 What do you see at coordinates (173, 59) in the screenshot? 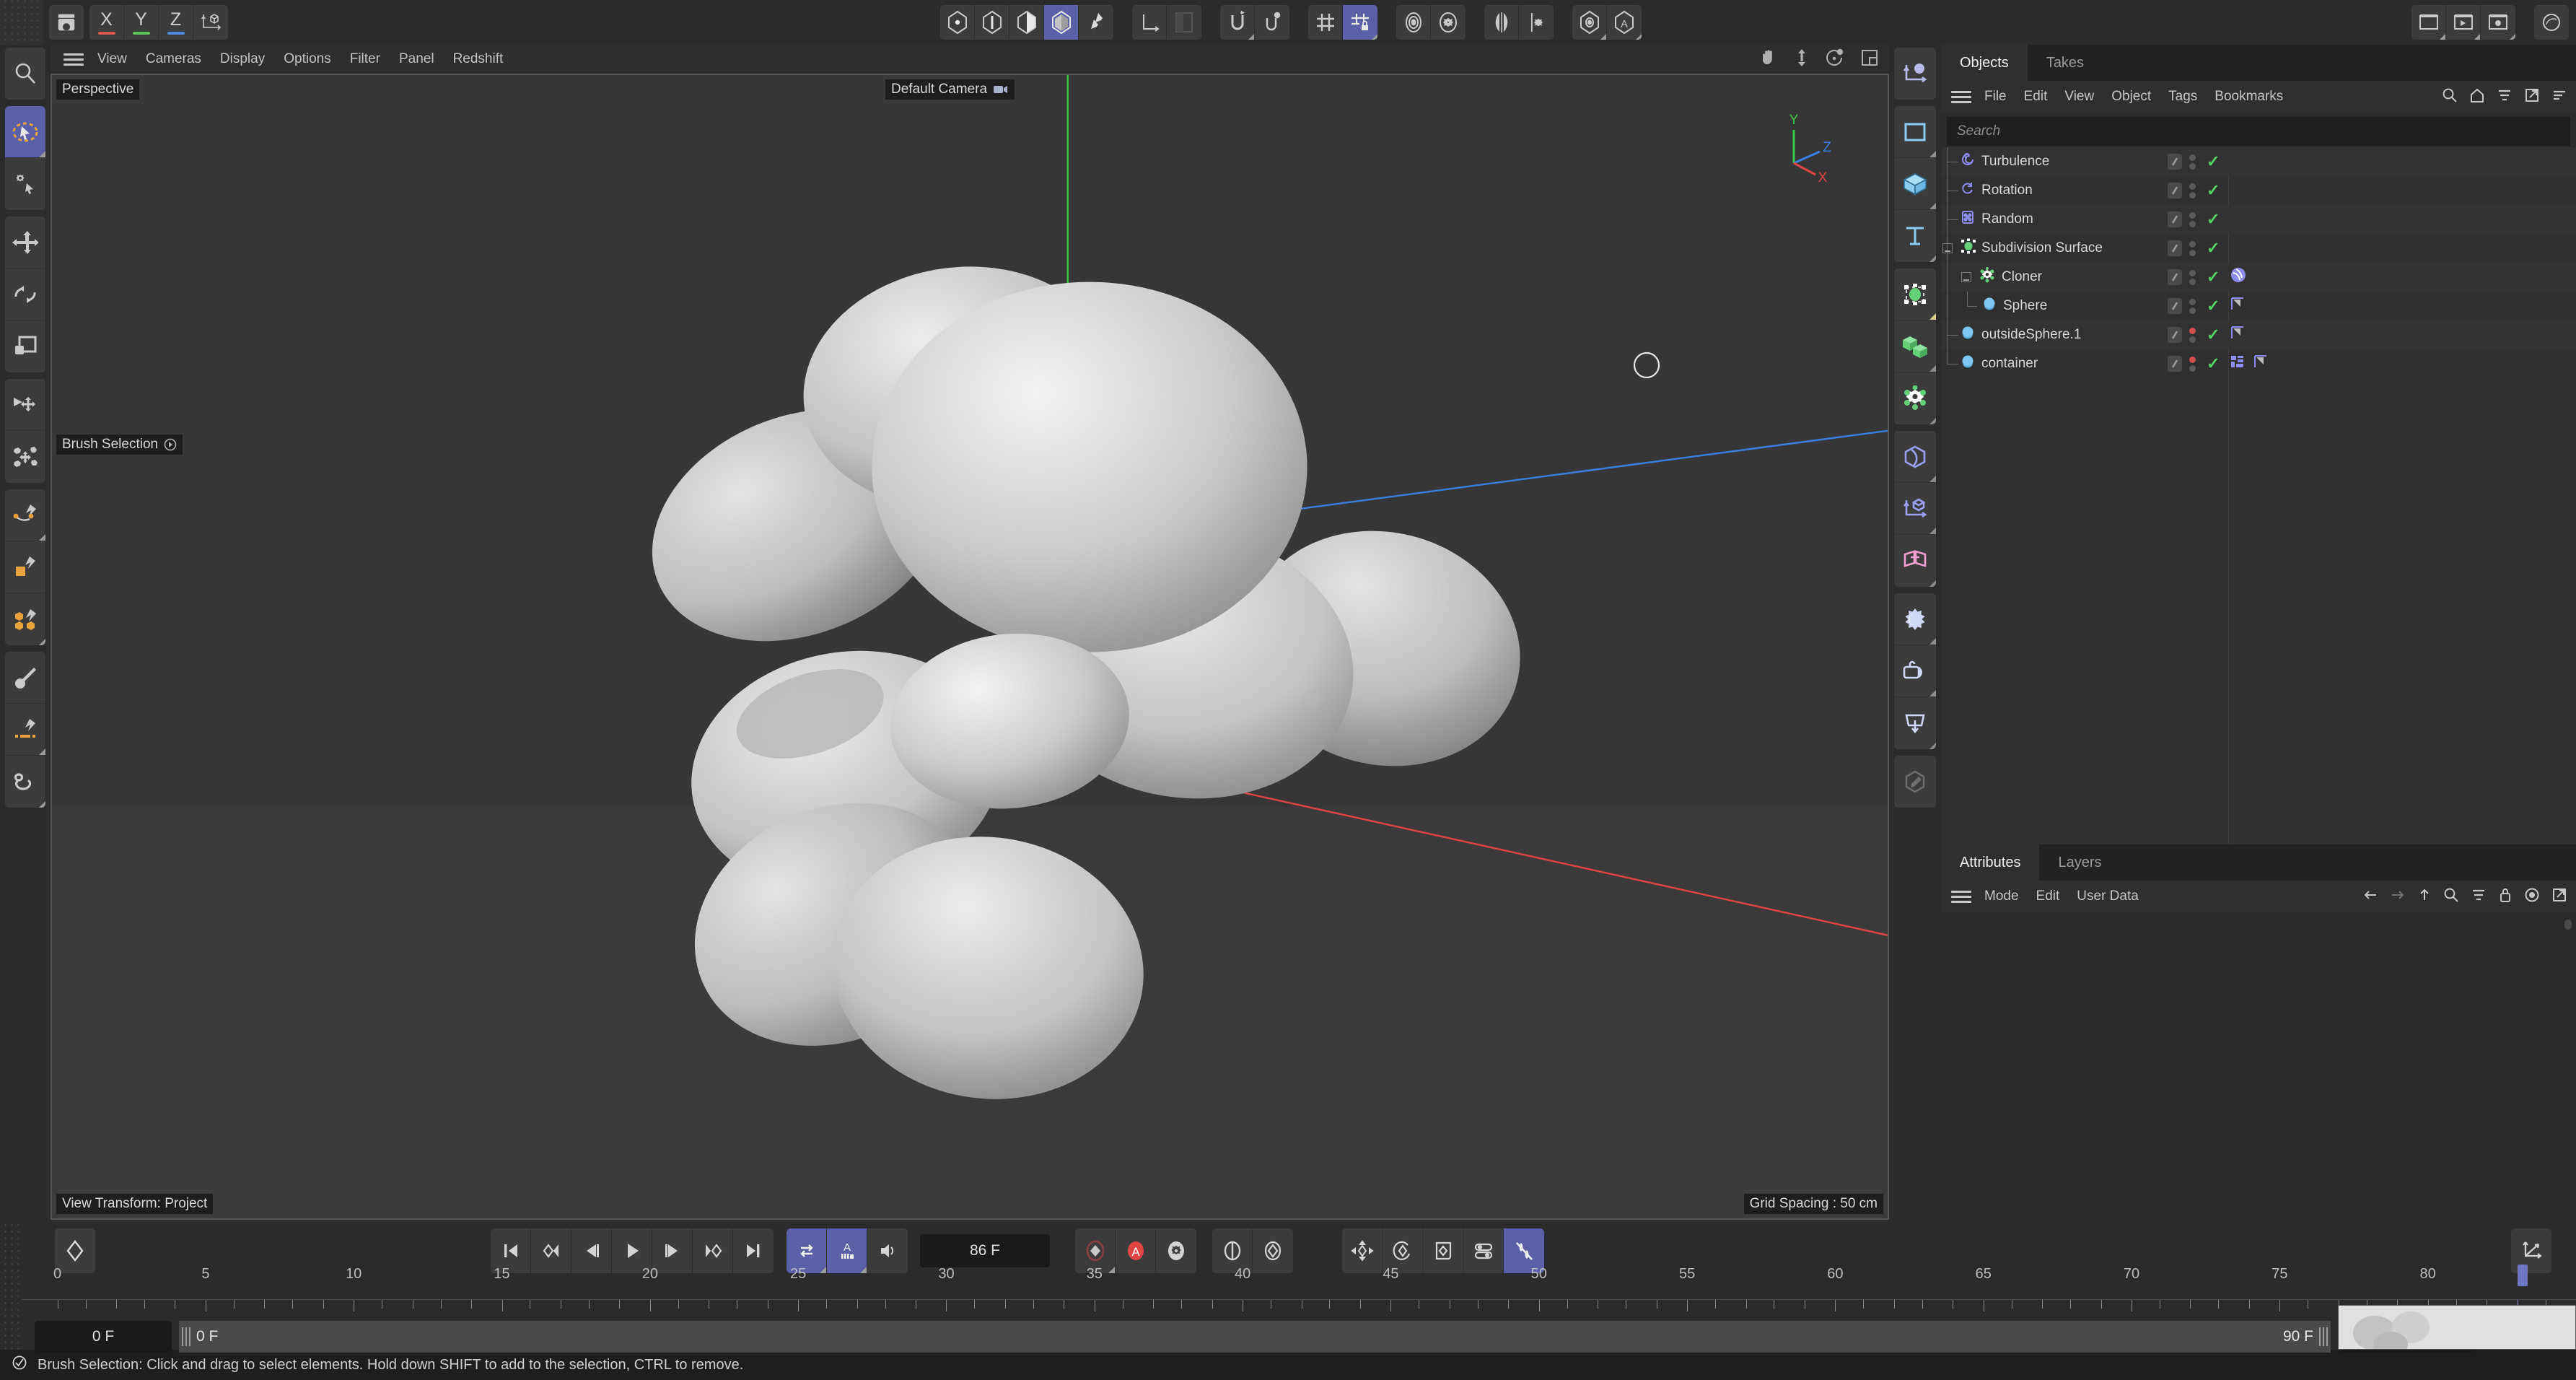
I see `viewport-menu-cameras: Cameras` at bounding box center [173, 59].